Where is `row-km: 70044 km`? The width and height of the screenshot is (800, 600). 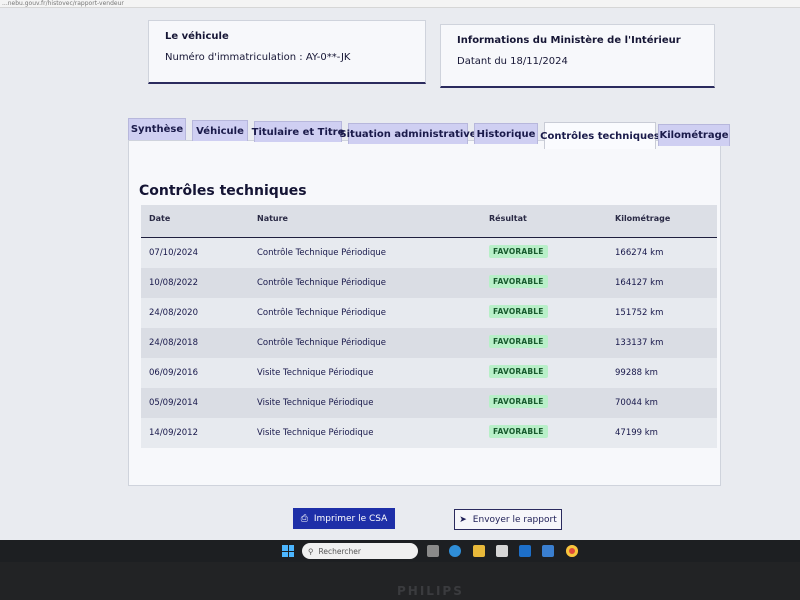 row-km: 70044 km is located at coordinates (636, 403).